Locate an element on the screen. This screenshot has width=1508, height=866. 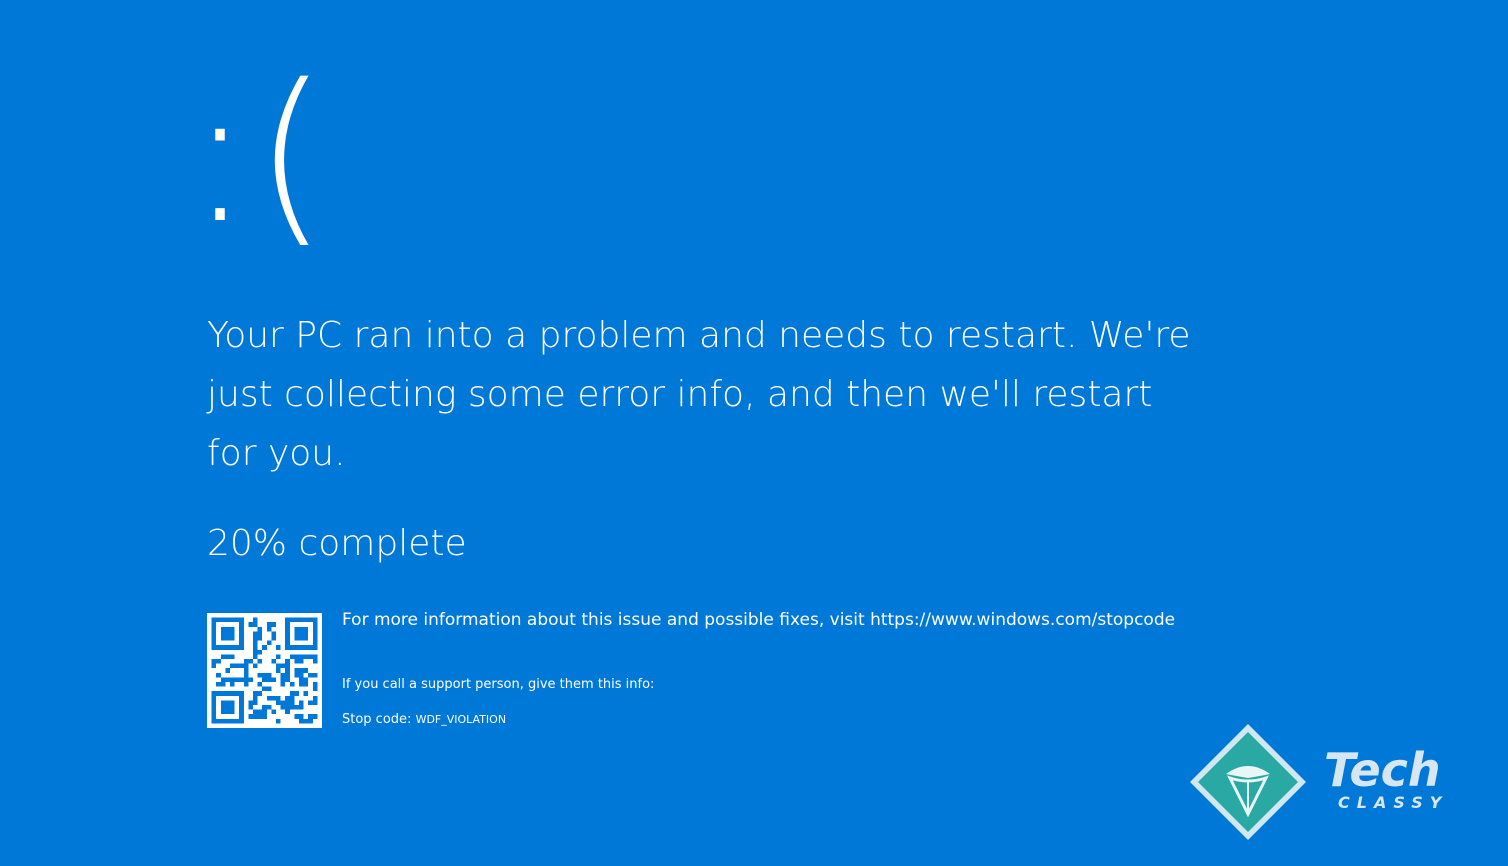
watermark-line1: Tech is located at coordinates (1382, 770).